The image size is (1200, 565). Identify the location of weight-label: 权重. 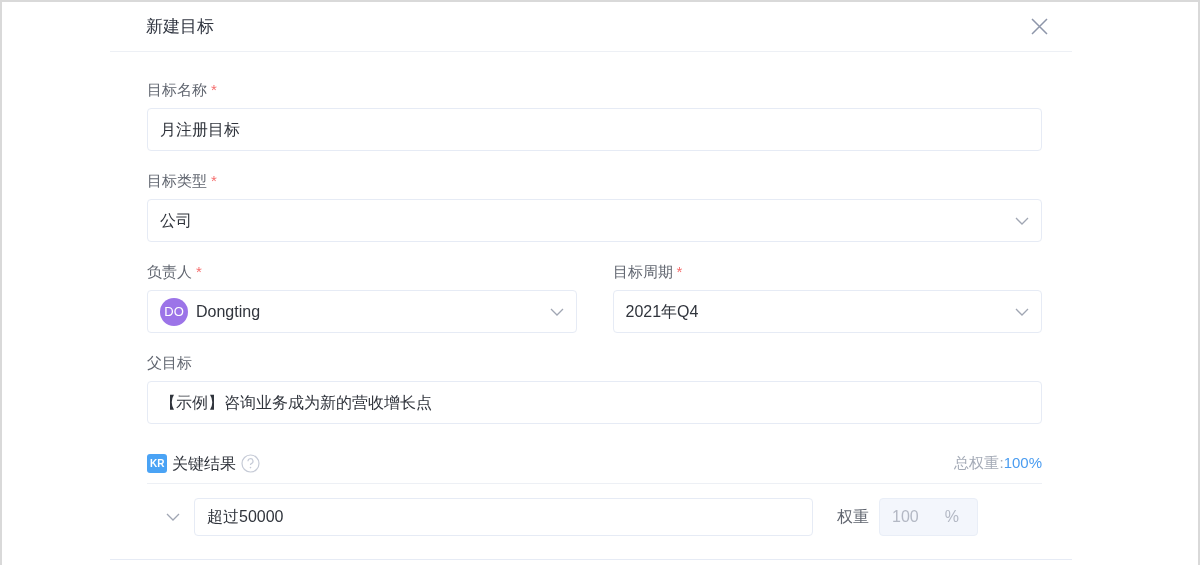
(853, 517).